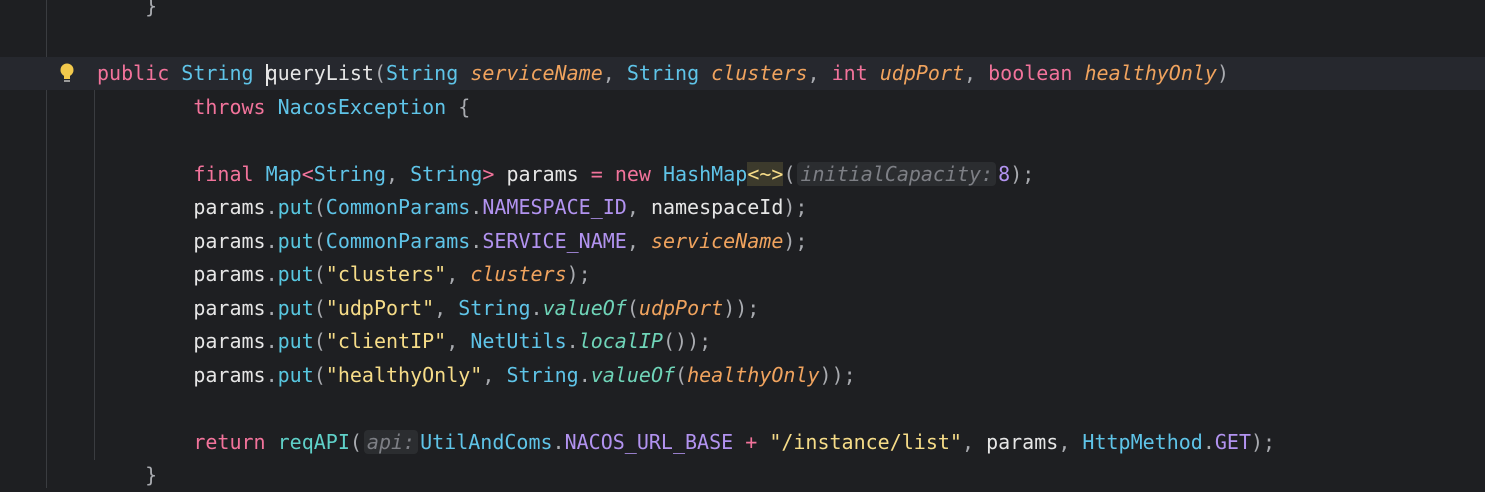 This screenshot has width=1485, height=492. I want to click on code-line: throws NacosException {, so click(742, 107).